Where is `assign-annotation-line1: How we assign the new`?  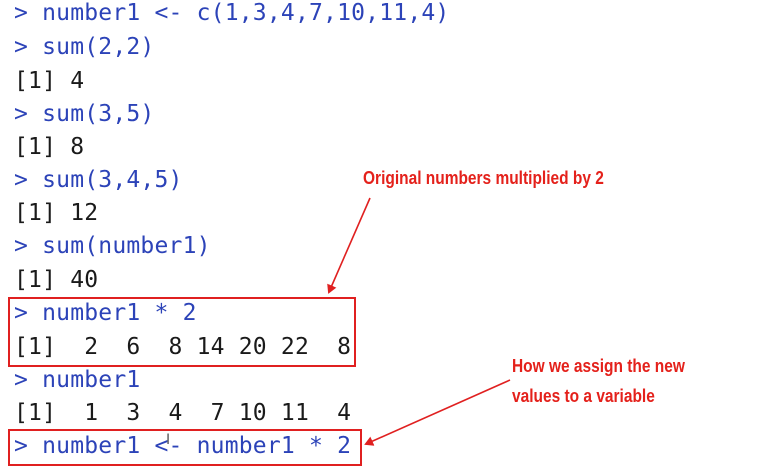
assign-annotation-line1: How we assign the new is located at coordinates (598, 366).